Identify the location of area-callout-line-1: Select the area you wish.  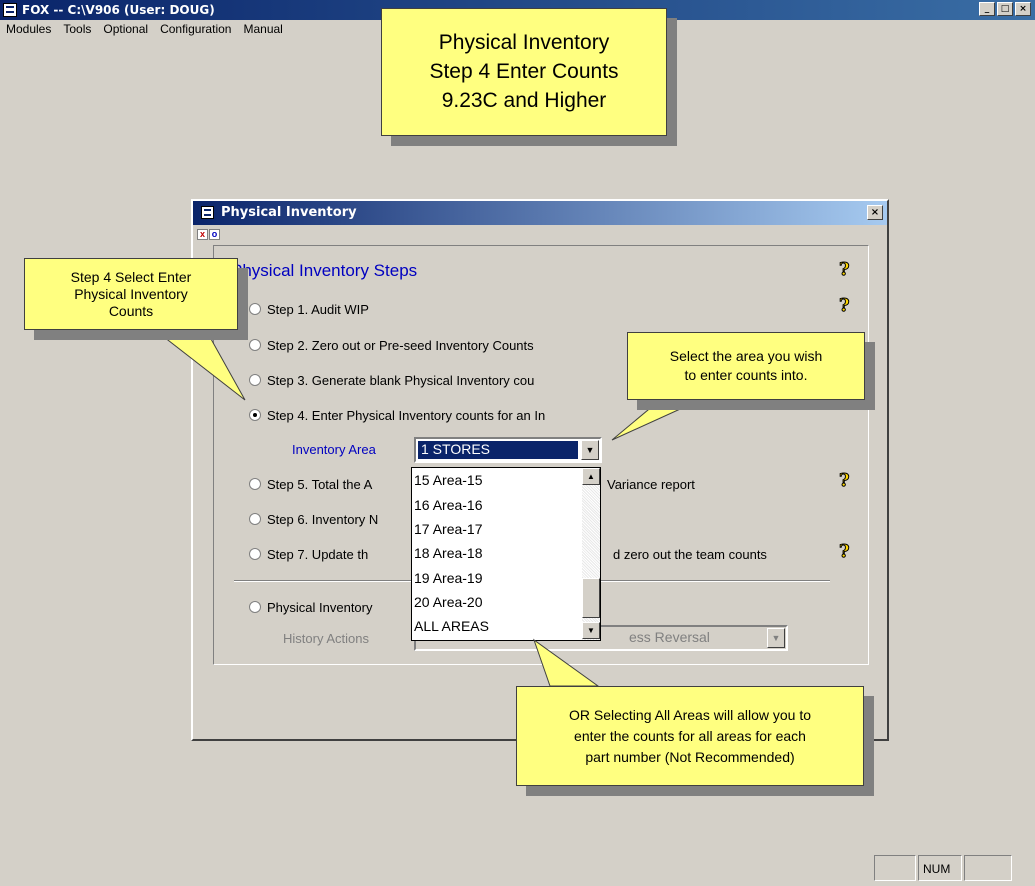
(746, 356).